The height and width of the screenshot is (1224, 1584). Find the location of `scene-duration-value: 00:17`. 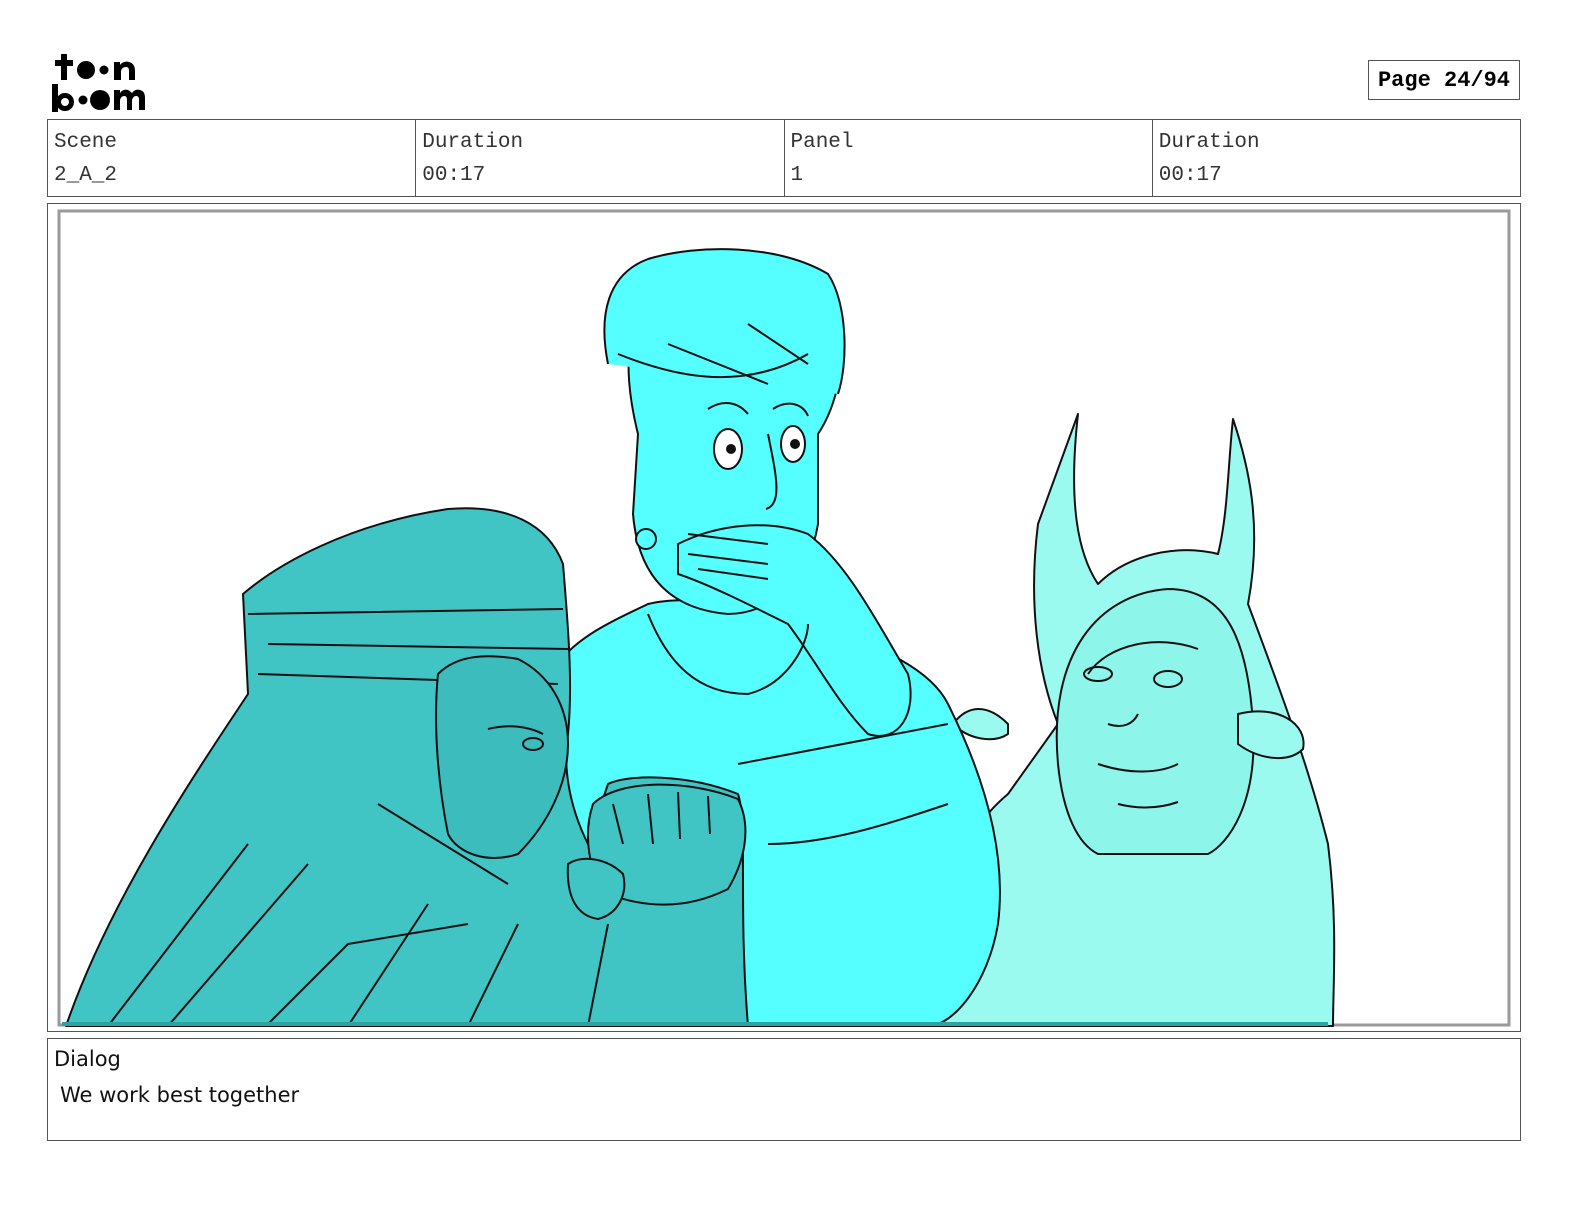

scene-duration-value: 00:17 is located at coordinates (454, 175).